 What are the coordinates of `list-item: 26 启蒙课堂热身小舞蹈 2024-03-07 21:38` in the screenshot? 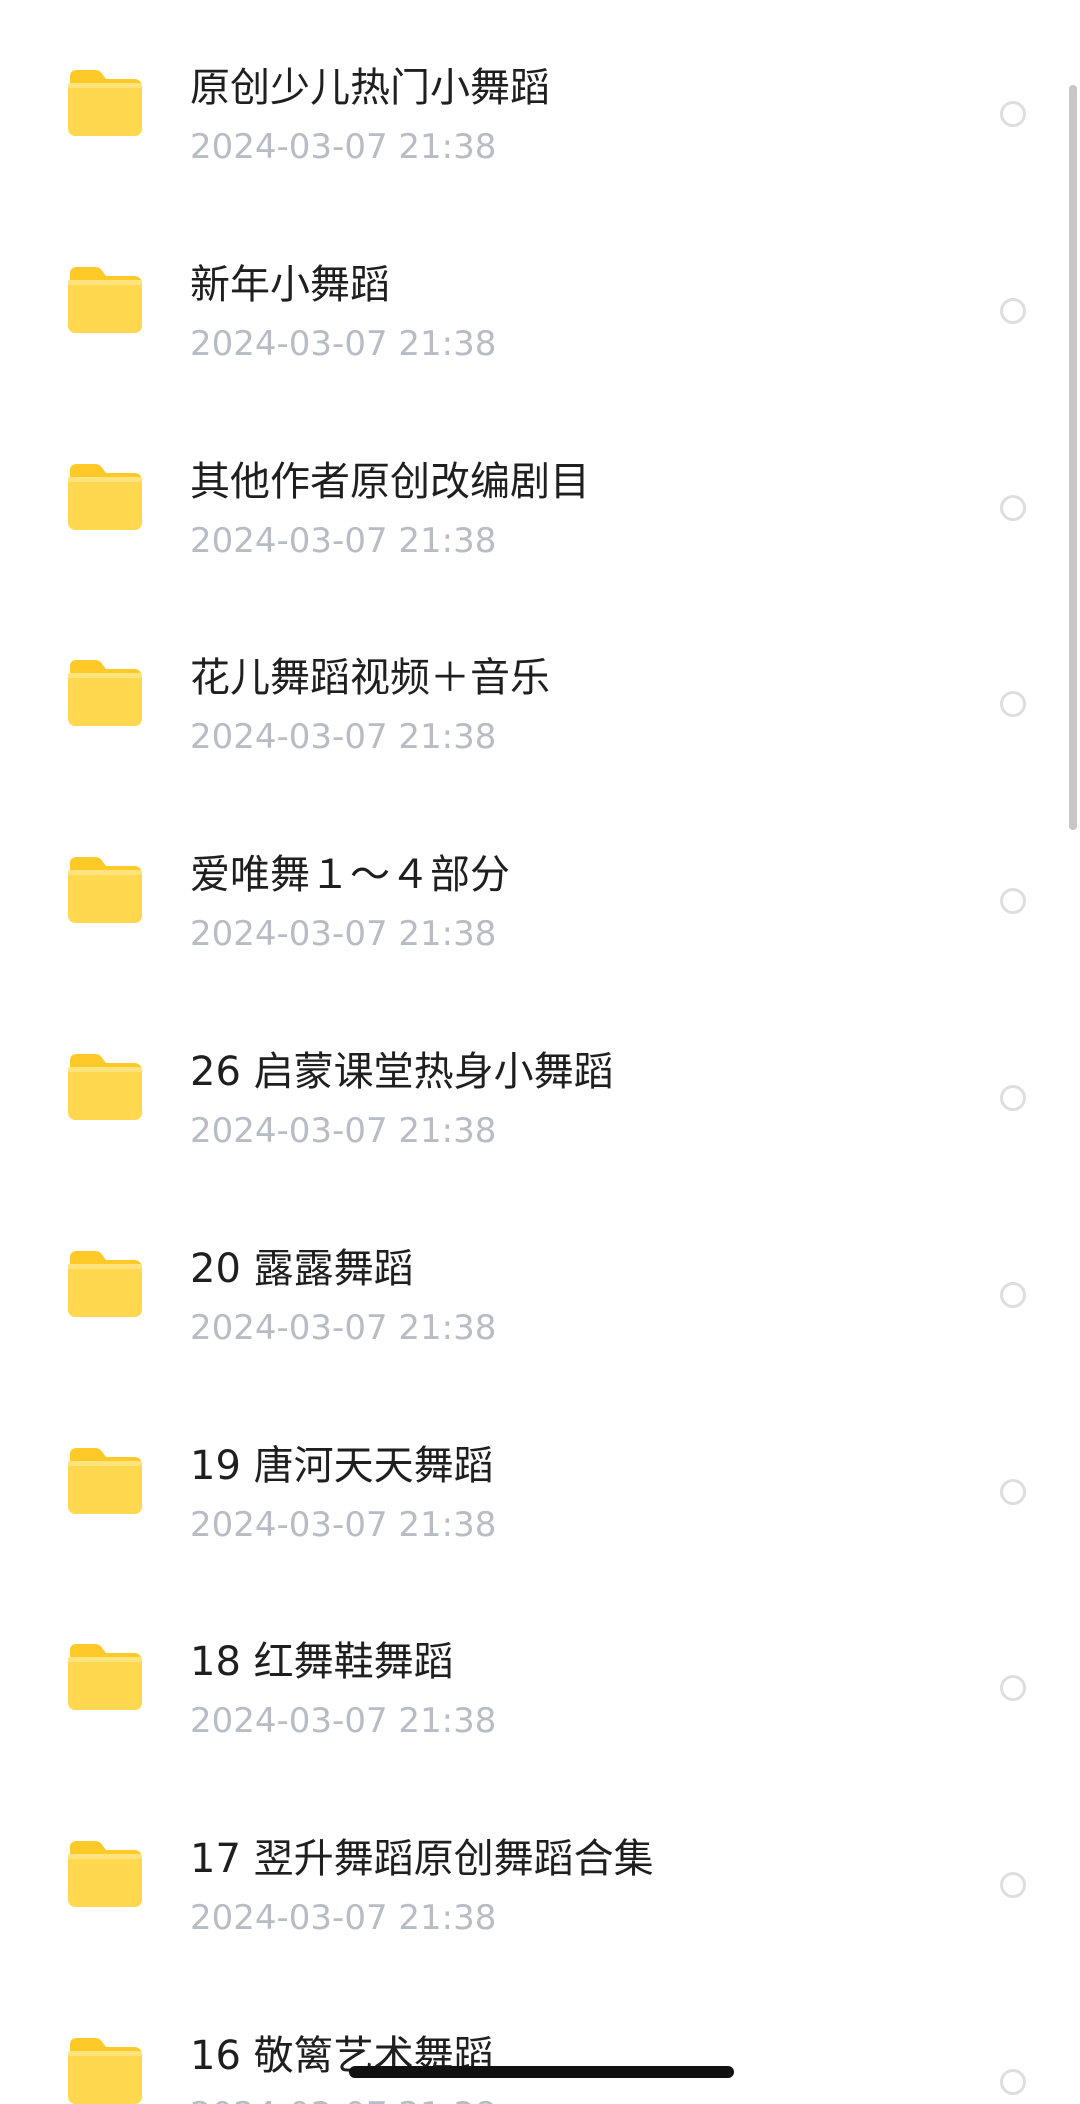 It's located at (540, 1082).